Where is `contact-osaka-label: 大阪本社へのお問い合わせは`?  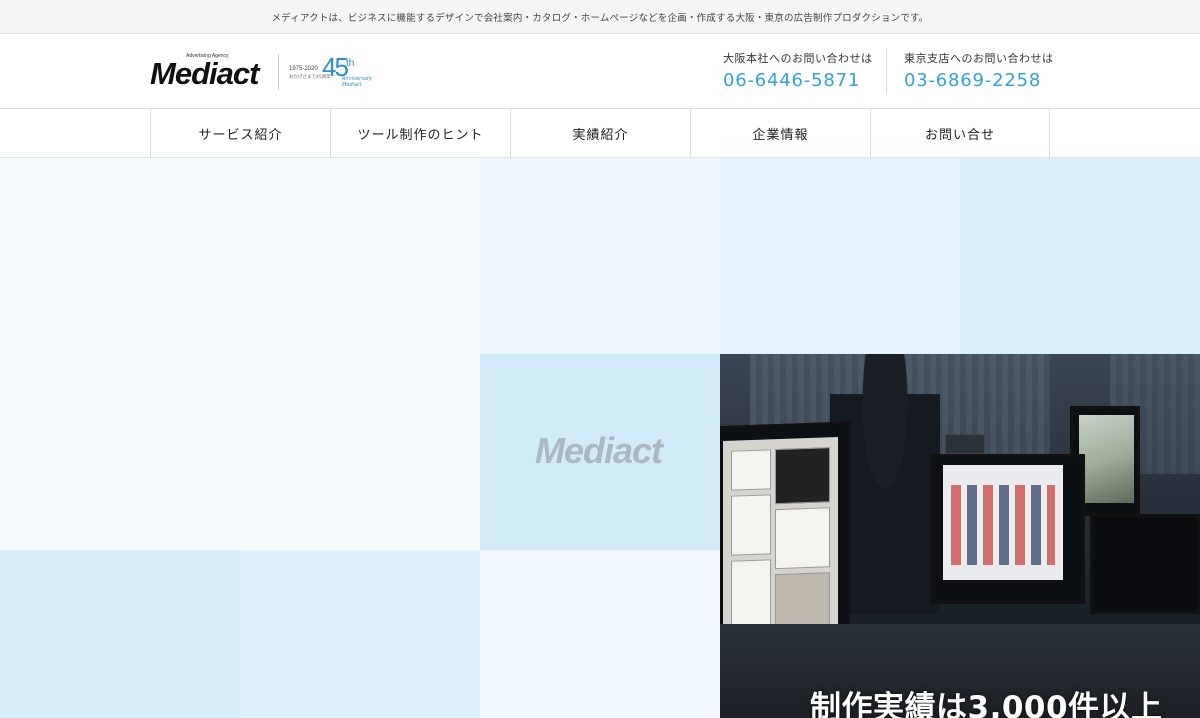 contact-osaka-label: 大阪本社へのお問い合わせは is located at coordinates (798, 58).